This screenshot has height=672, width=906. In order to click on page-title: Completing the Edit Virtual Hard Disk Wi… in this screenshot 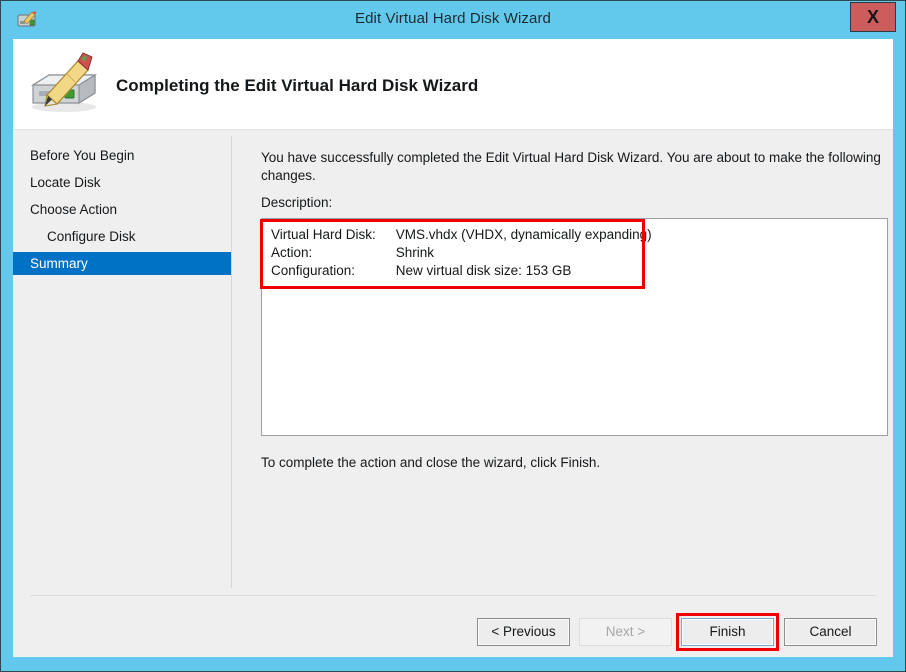, I will do `click(297, 85)`.